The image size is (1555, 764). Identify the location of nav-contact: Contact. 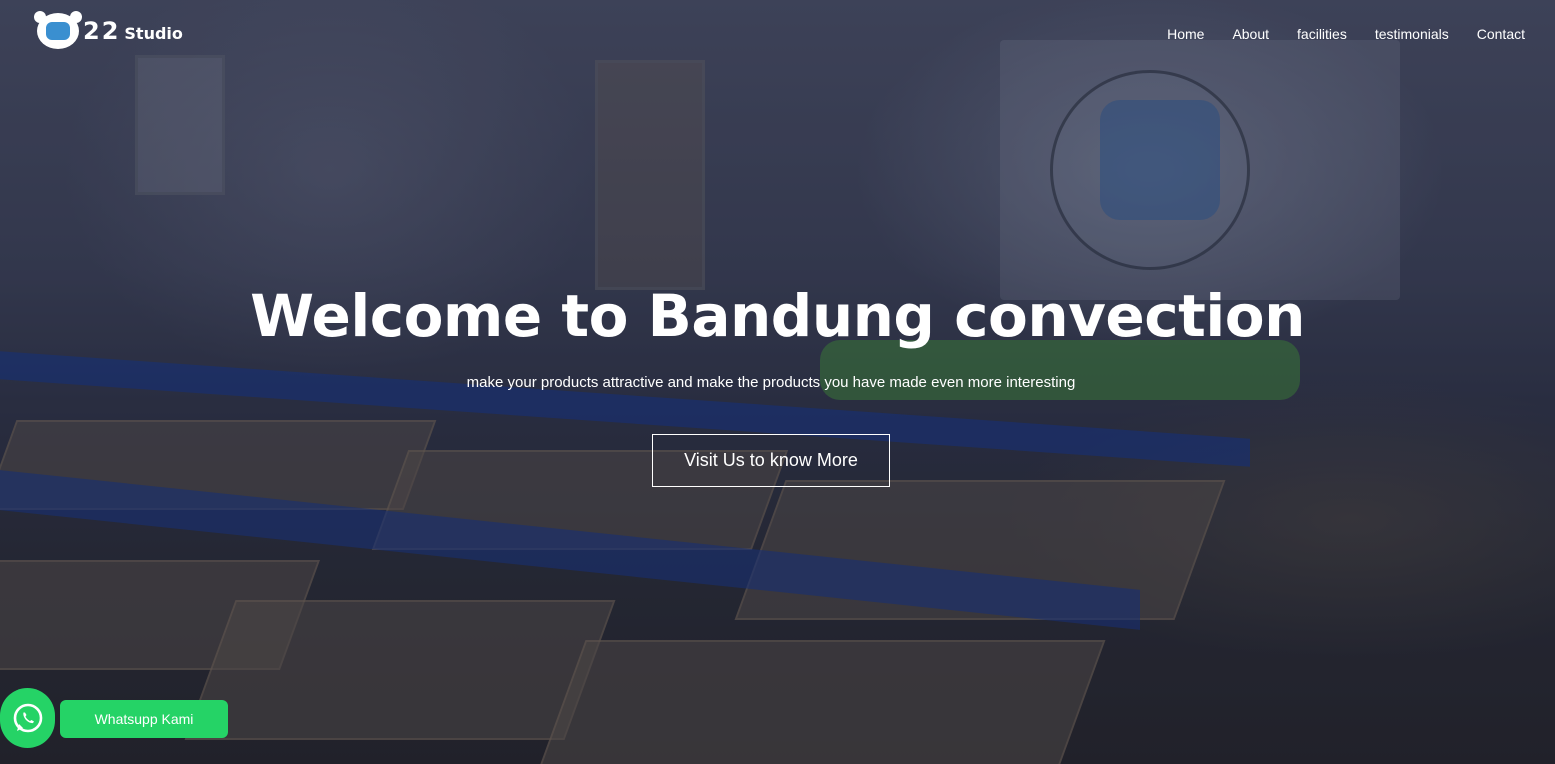
(1501, 34).